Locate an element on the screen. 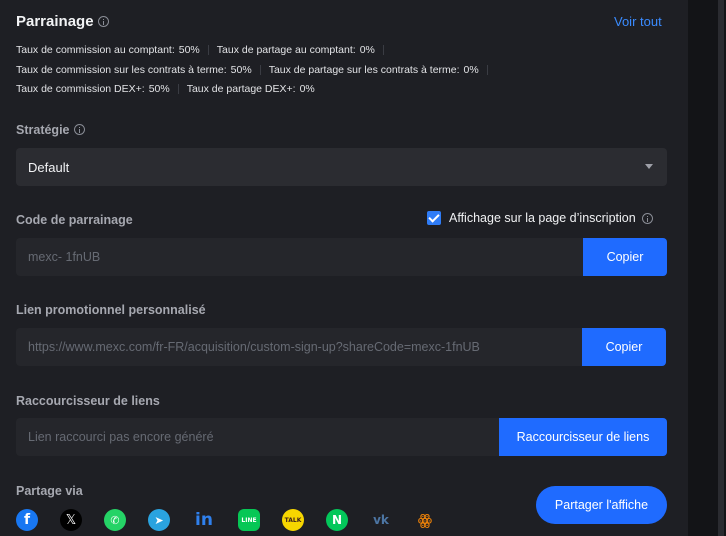  spot-share-value: 0% is located at coordinates (367, 50).